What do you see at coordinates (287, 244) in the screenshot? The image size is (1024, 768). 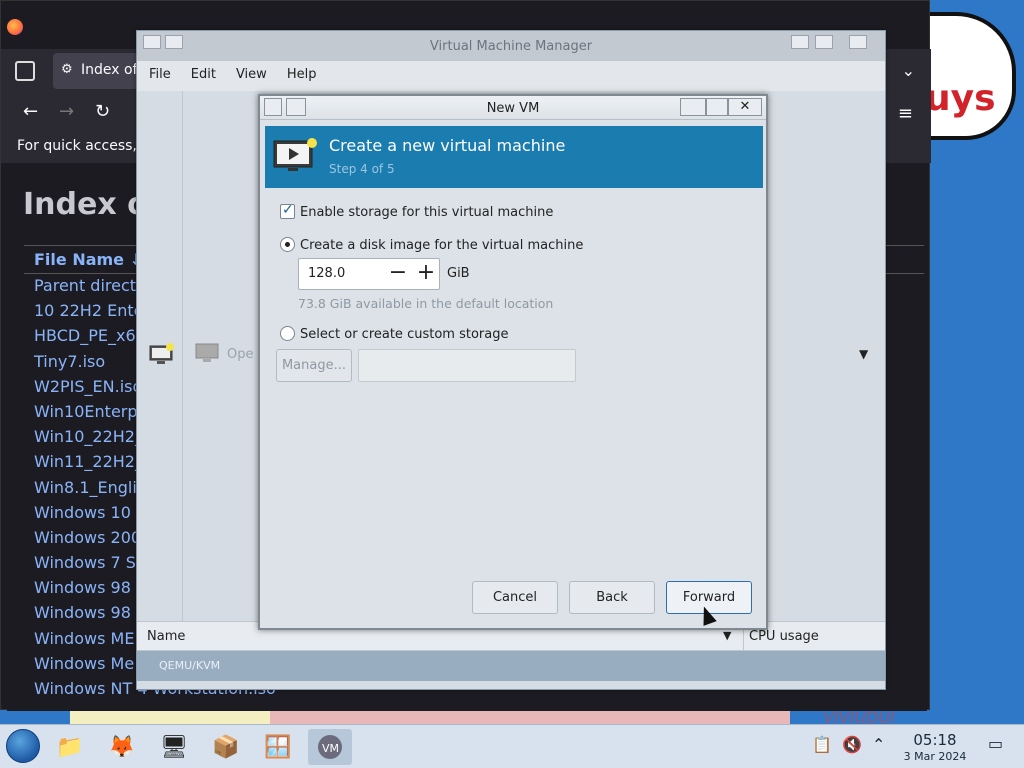 I see `create-disk-radio` at bounding box center [287, 244].